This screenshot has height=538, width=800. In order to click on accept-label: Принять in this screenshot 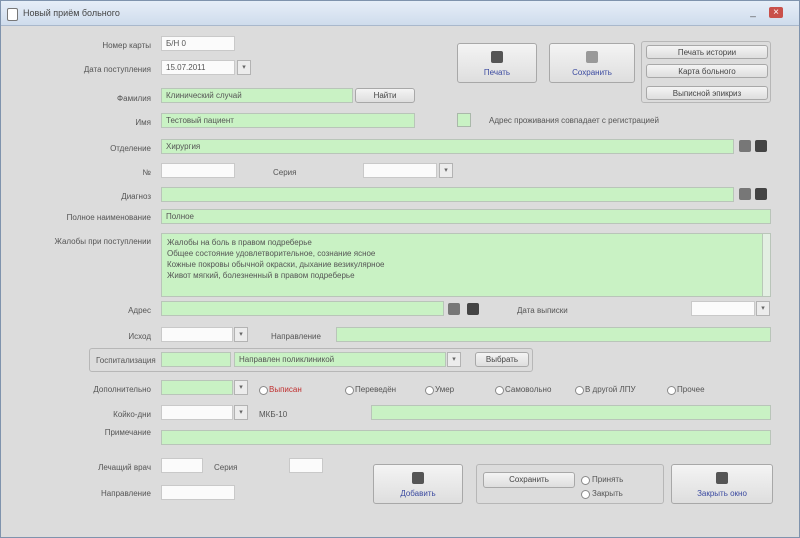, I will do `click(608, 479)`.